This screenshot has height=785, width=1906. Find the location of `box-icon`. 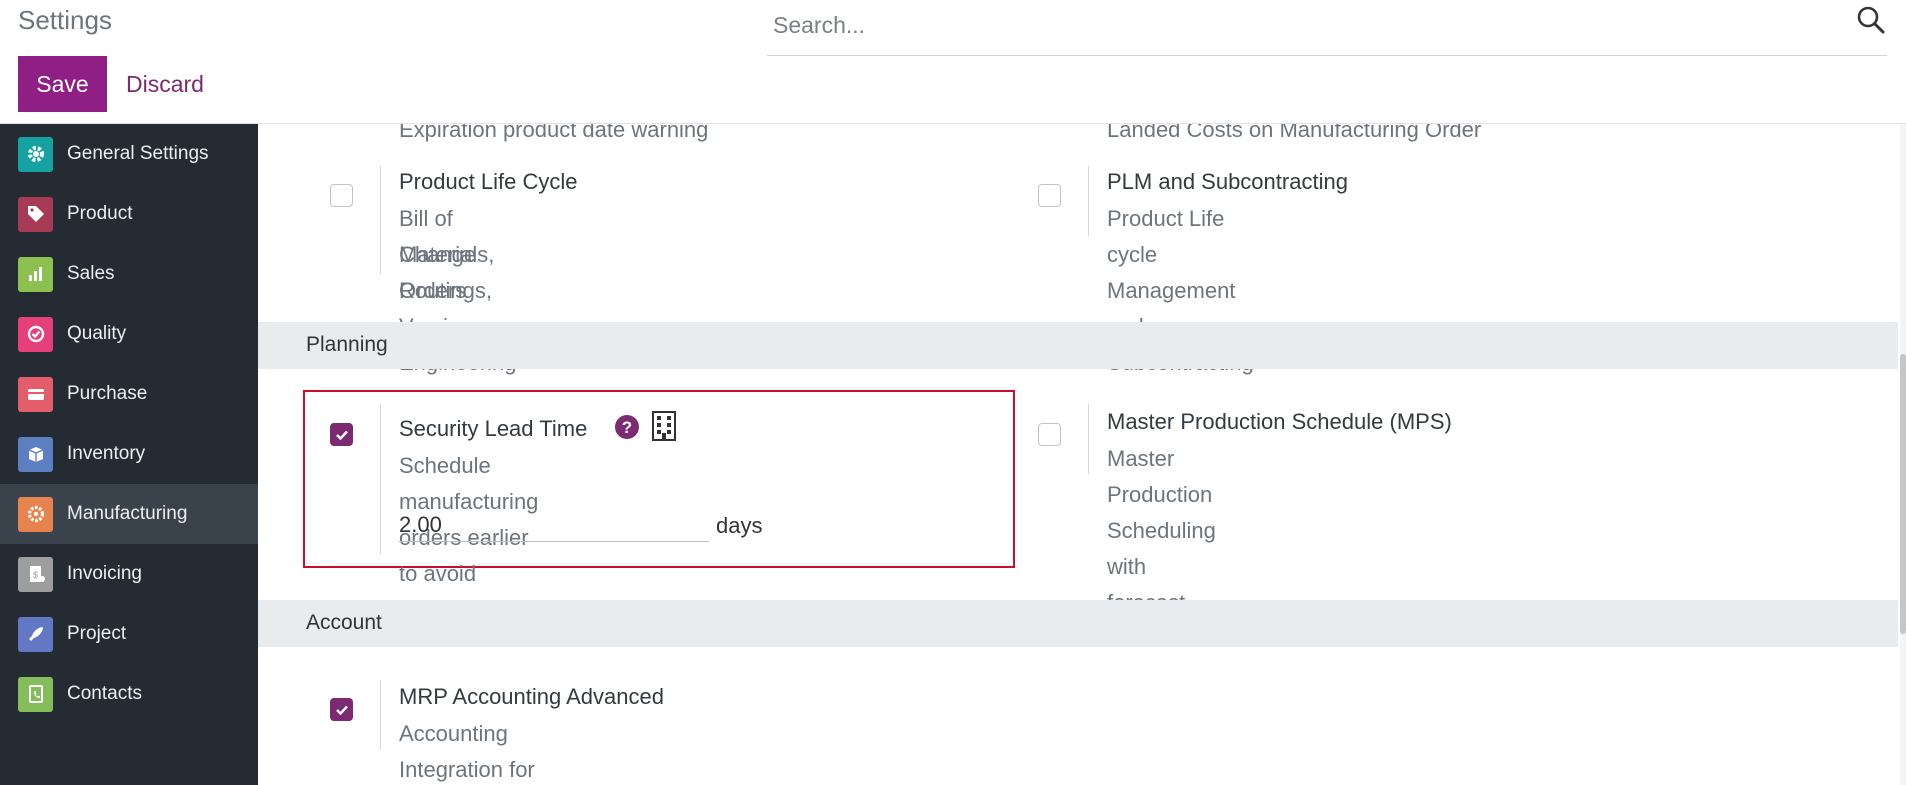

box-icon is located at coordinates (35, 454).